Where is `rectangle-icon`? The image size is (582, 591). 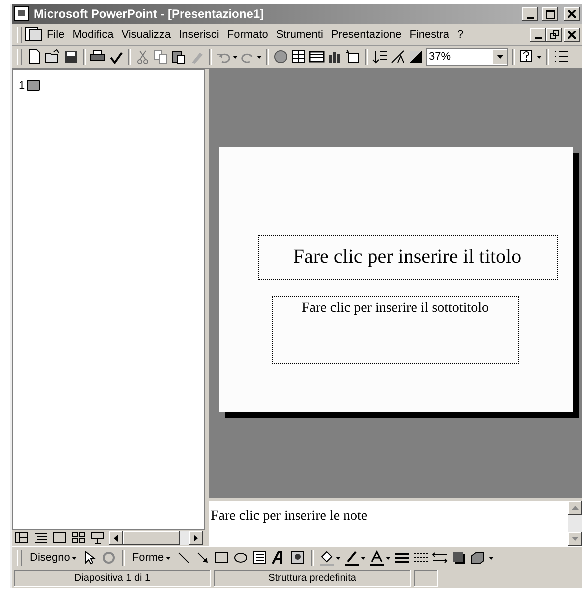
rectangle-icon is located at coordinates (222, 558).